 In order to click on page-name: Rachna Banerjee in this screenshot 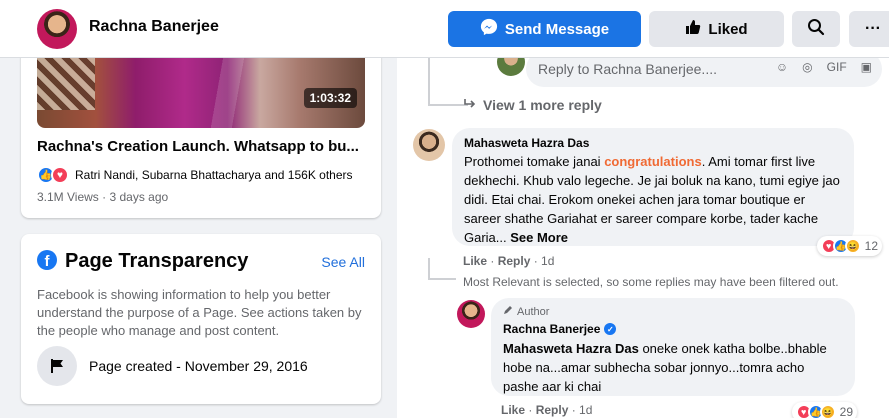, I will do `click(154, 27)`.